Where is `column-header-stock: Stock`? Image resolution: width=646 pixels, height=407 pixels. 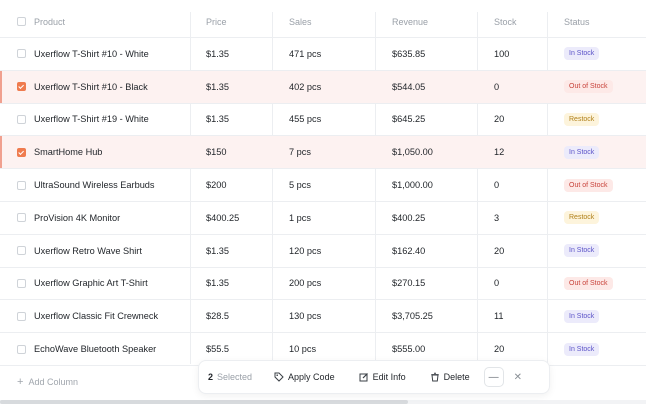 column-header-stock: Stock is located at coordinates (505, 21).